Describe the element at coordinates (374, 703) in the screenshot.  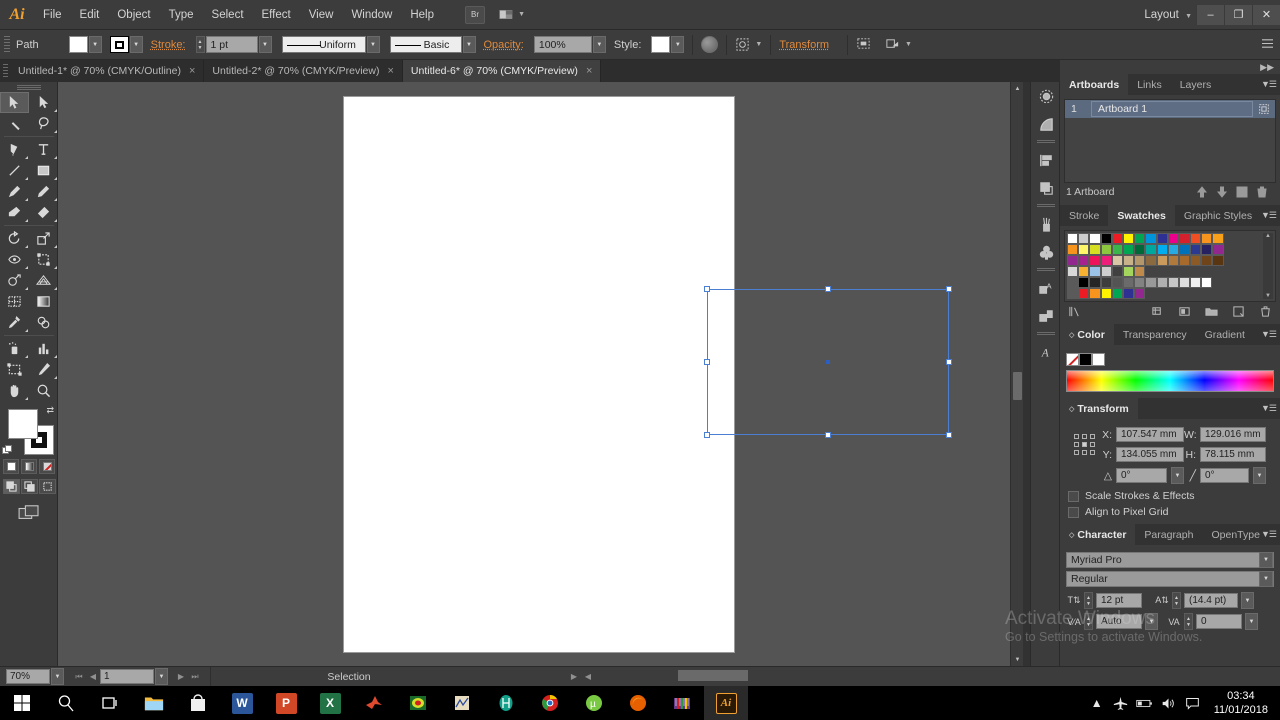
I see `matlab-icon` at that location.